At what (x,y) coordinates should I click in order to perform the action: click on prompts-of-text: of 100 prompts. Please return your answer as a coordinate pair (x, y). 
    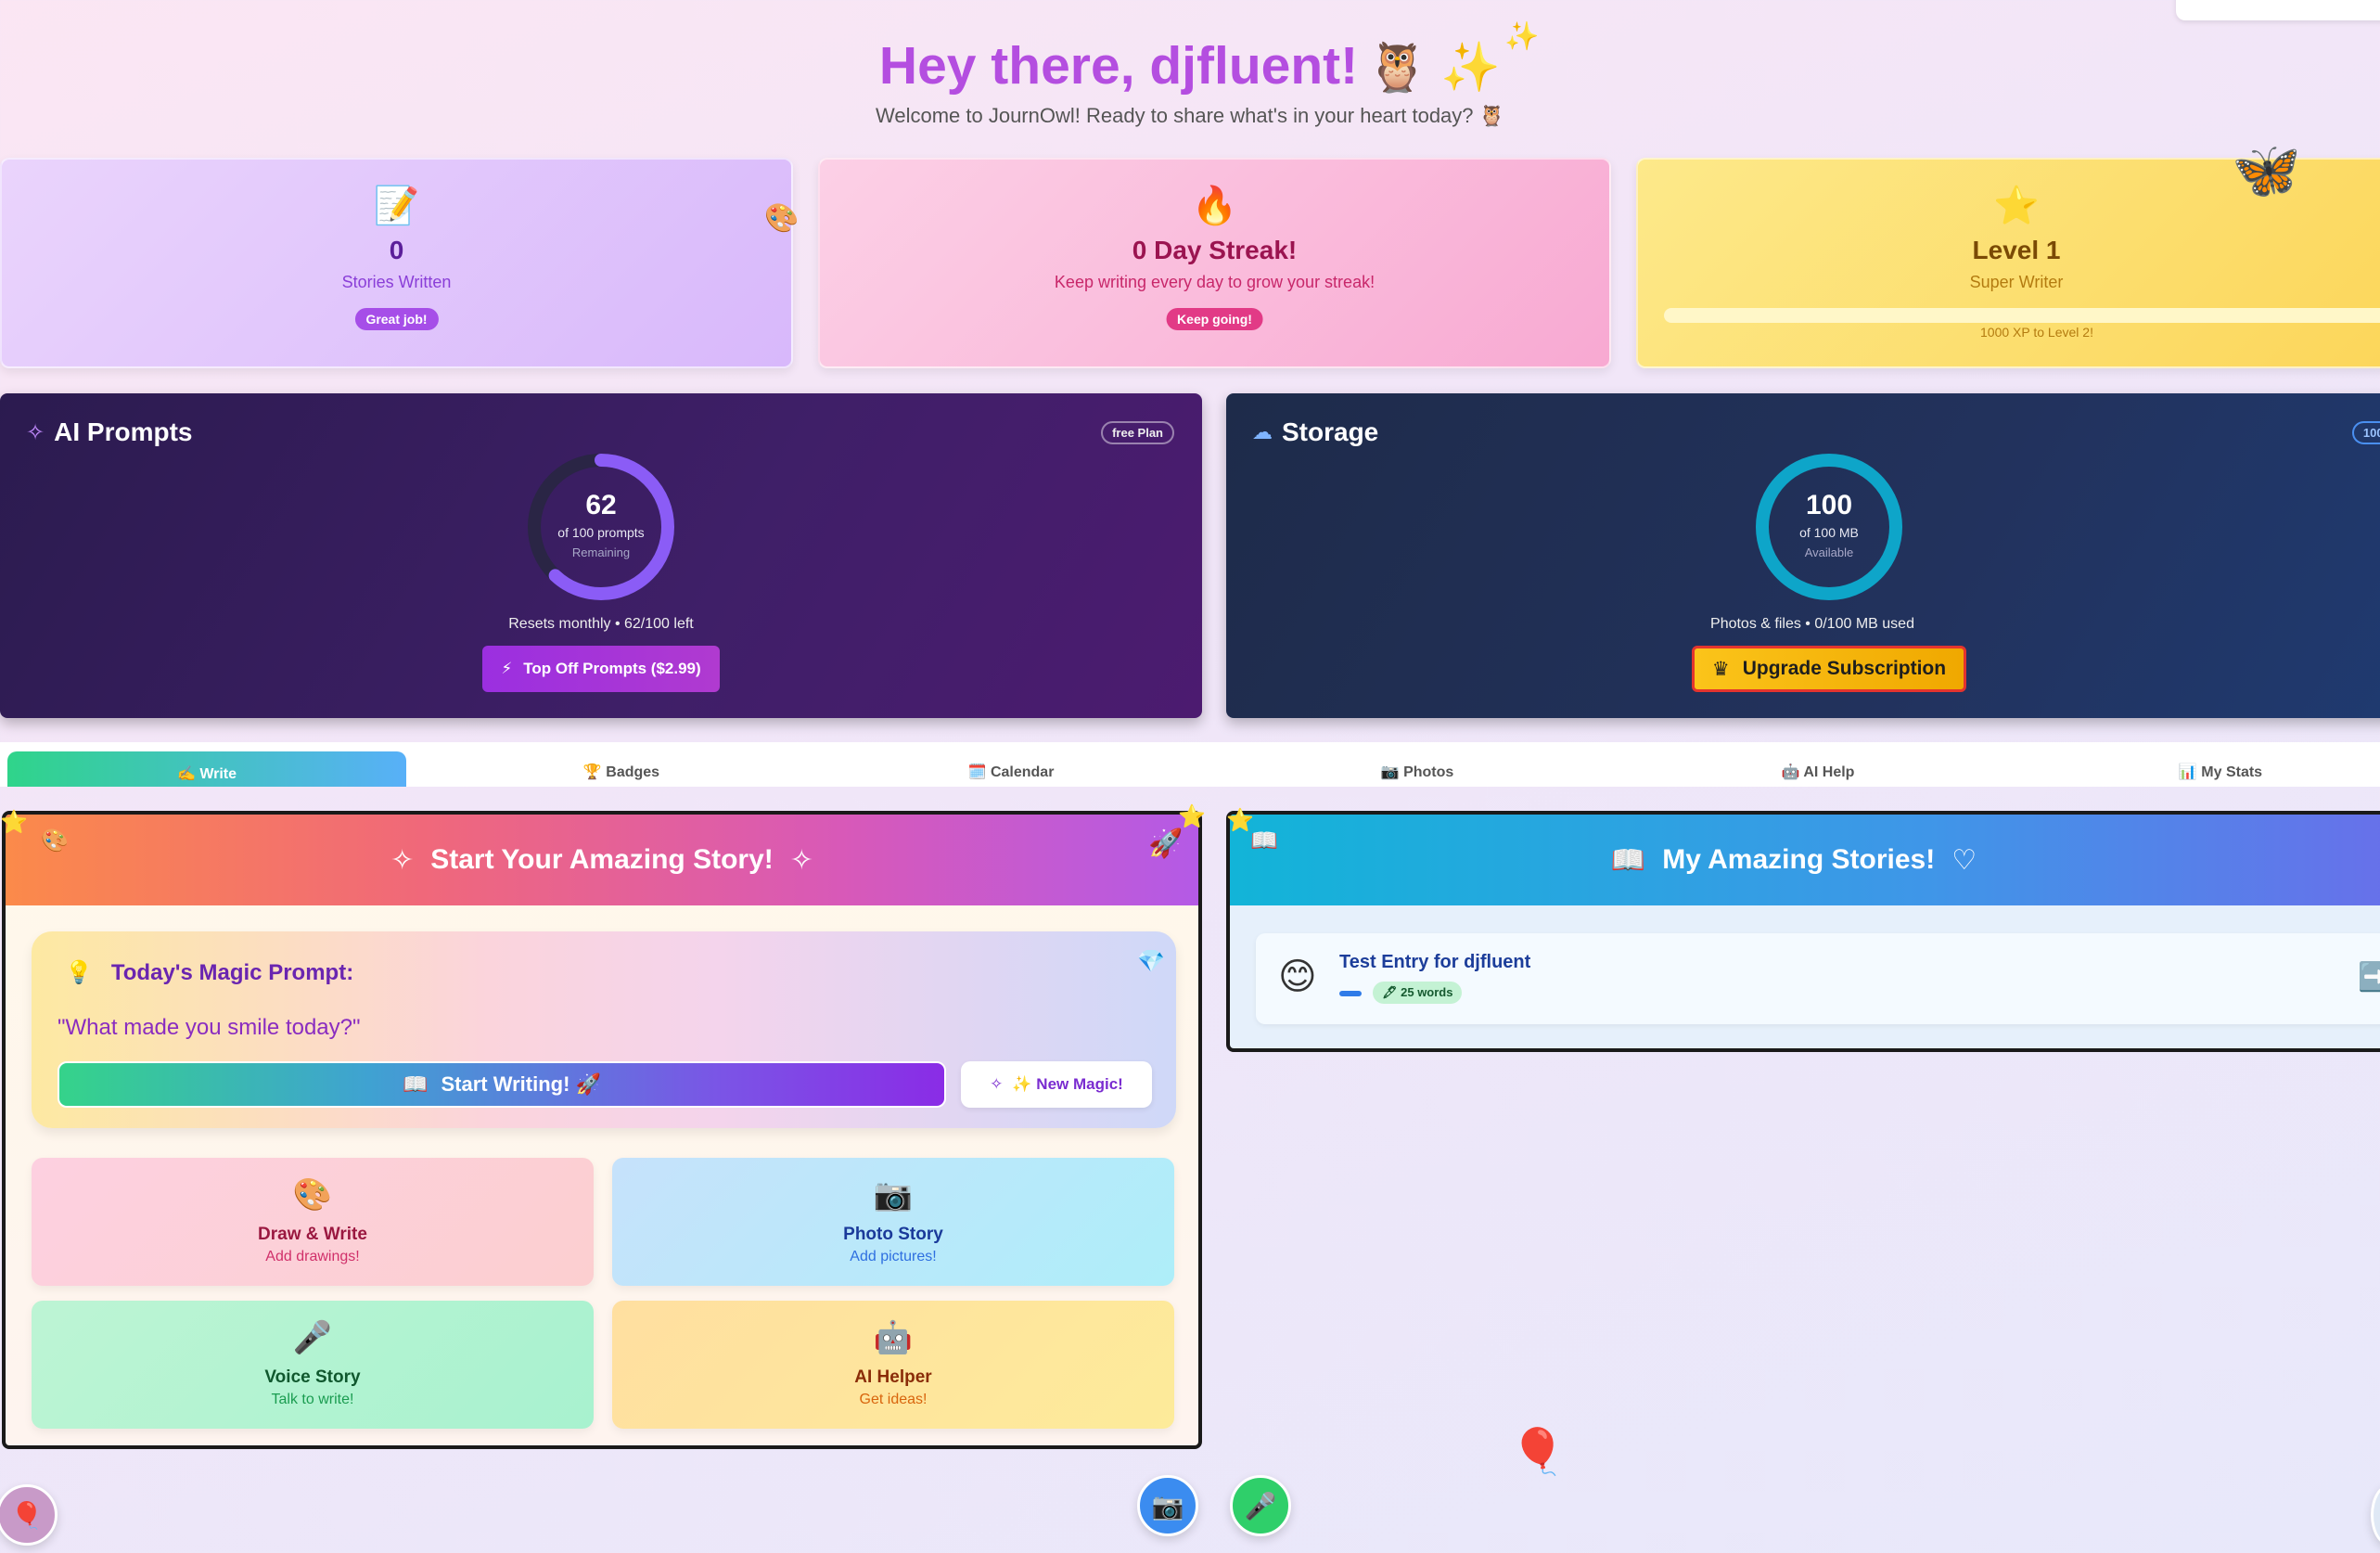
    Looking at the image, I should click on (601, 532).